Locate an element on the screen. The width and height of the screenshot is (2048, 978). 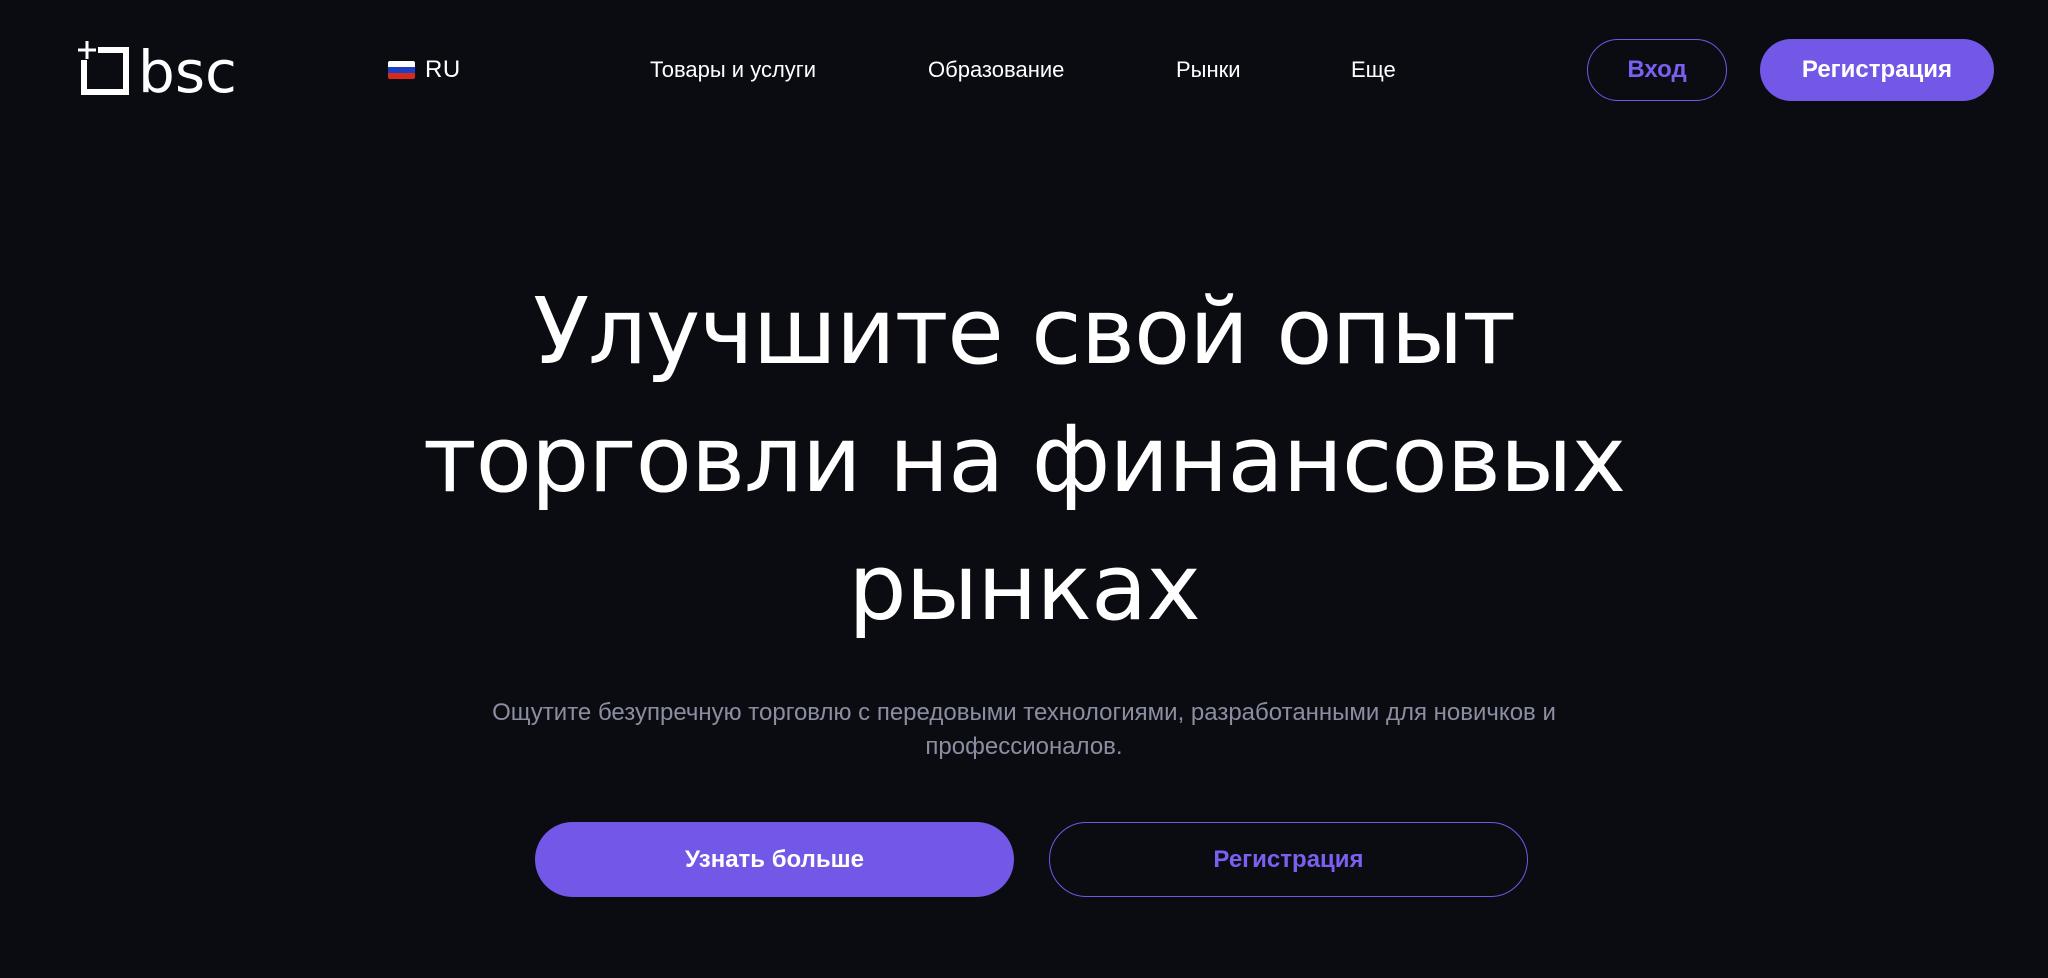
hero-title-line: Улучшите свой опыт is located at coordinates (1024, 331).